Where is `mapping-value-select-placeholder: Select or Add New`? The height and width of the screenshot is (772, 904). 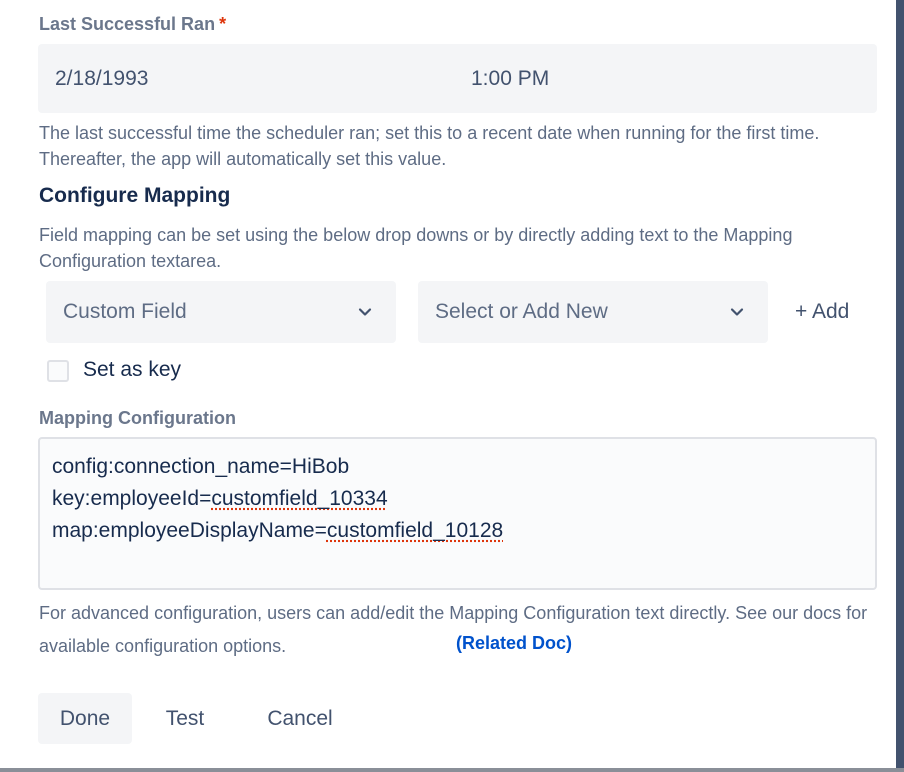
mapping-value-select-placeholder: Select or Add New is located at coordinates (521, 311).